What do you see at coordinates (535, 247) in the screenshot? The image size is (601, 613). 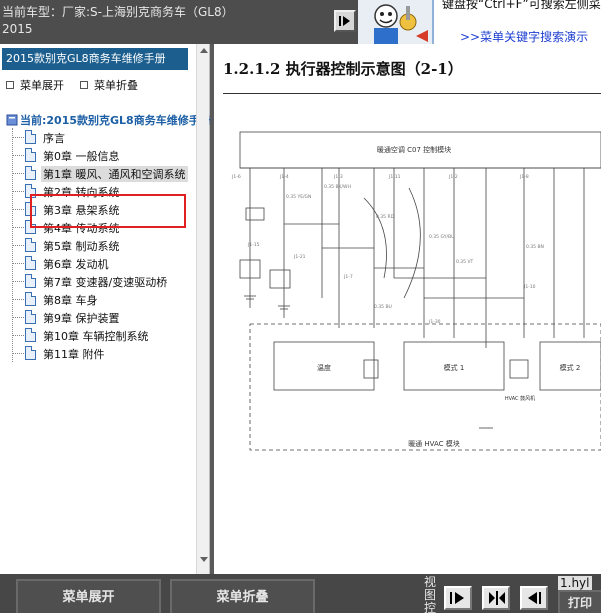 I see `svg-text: 0.35 BN` at bounding box center [535, 247].